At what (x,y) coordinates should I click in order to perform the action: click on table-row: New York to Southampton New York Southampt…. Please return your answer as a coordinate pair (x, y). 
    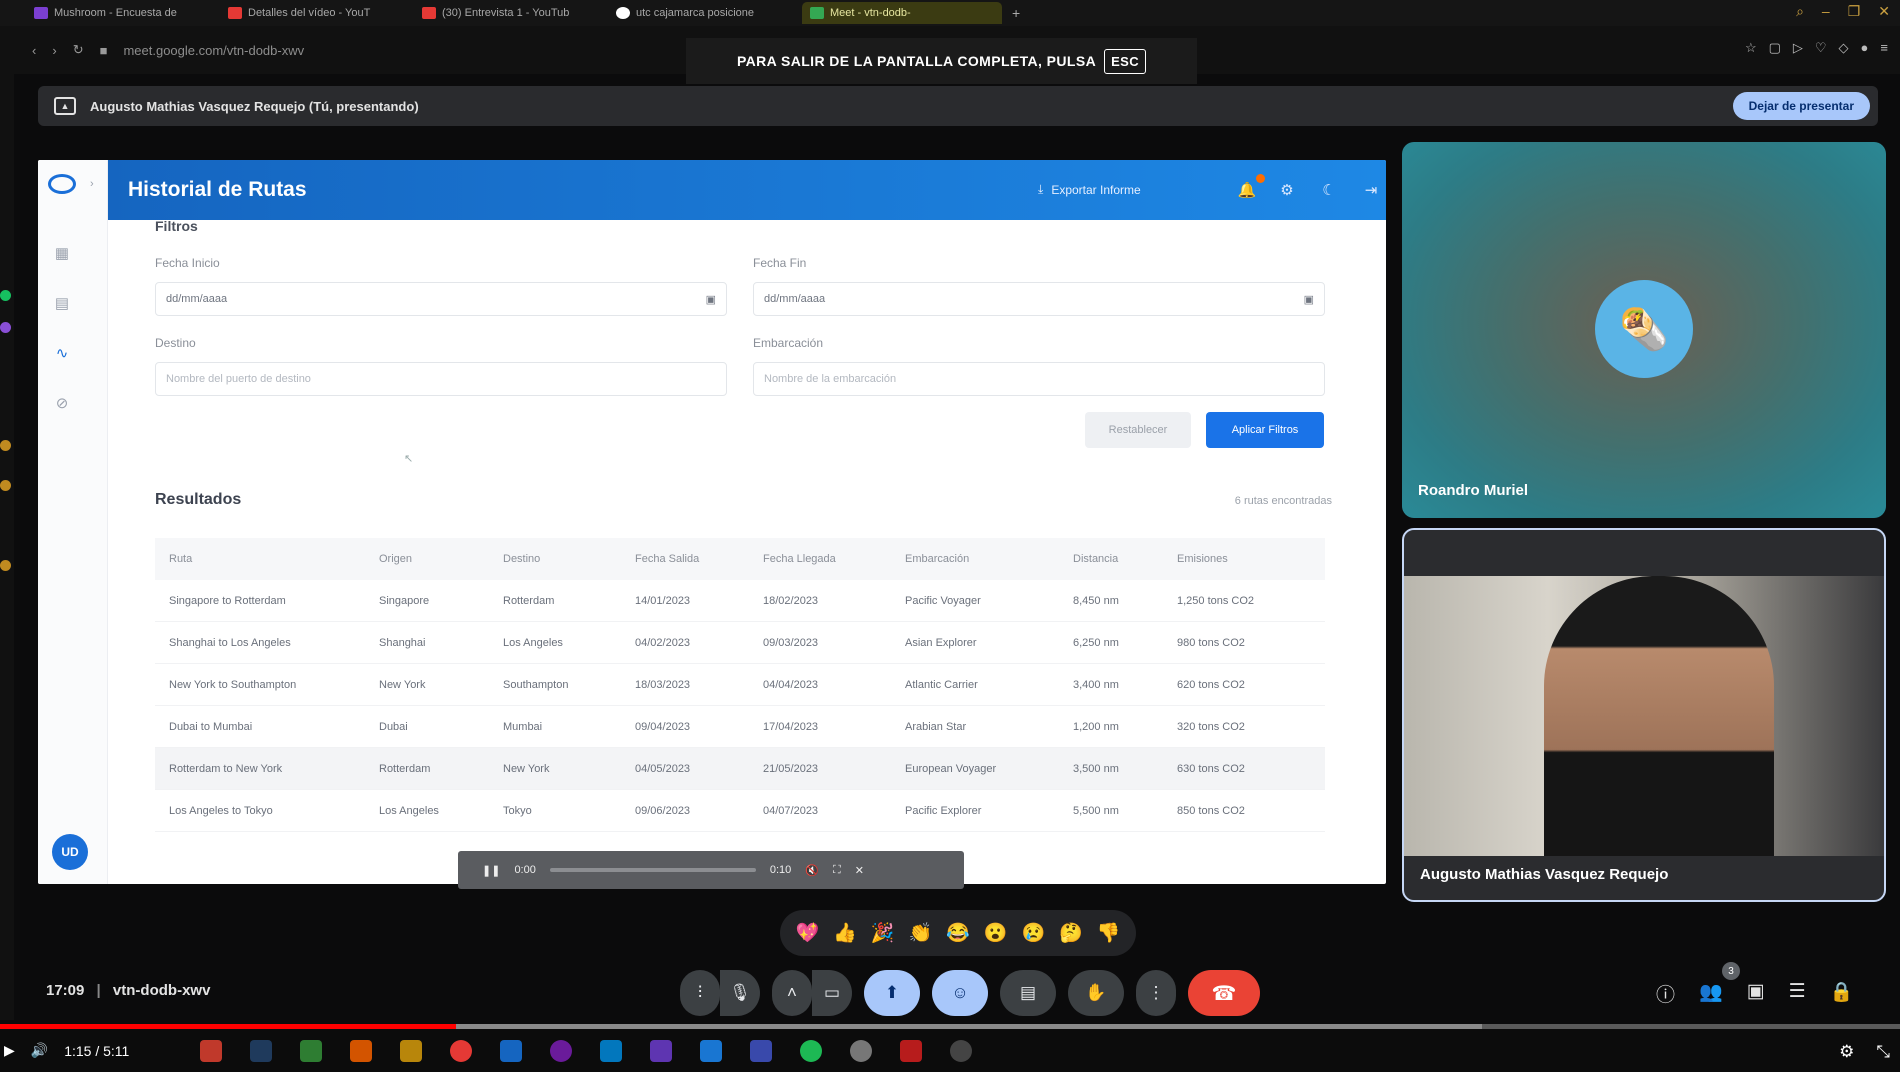
    Looking at the image, I should click on (740, 685).